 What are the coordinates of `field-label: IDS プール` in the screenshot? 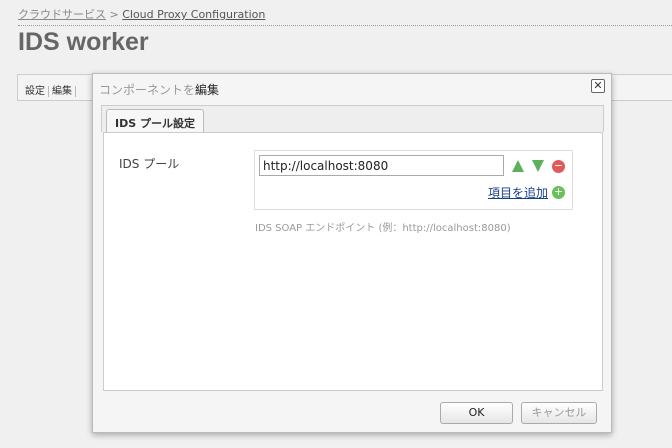 It's located at (149, 164).